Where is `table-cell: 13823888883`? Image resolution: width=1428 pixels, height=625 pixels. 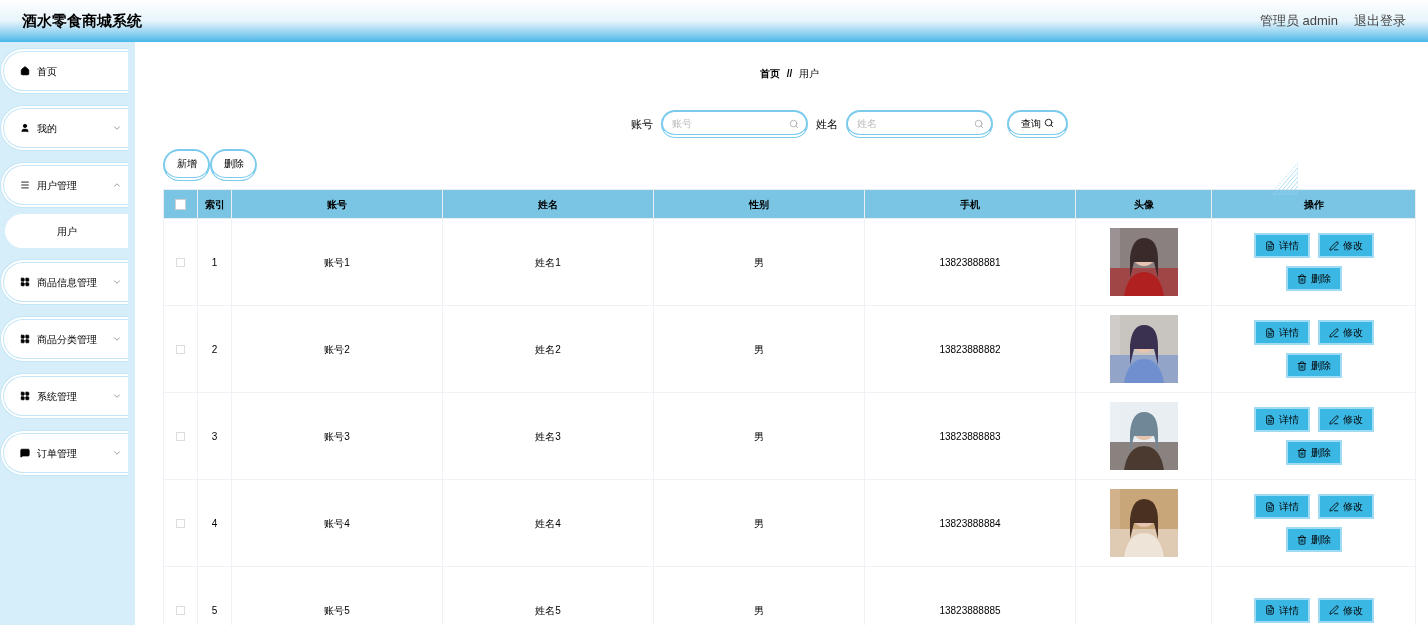 table-cell: 13823888883 is located at coordinates (970, 436).